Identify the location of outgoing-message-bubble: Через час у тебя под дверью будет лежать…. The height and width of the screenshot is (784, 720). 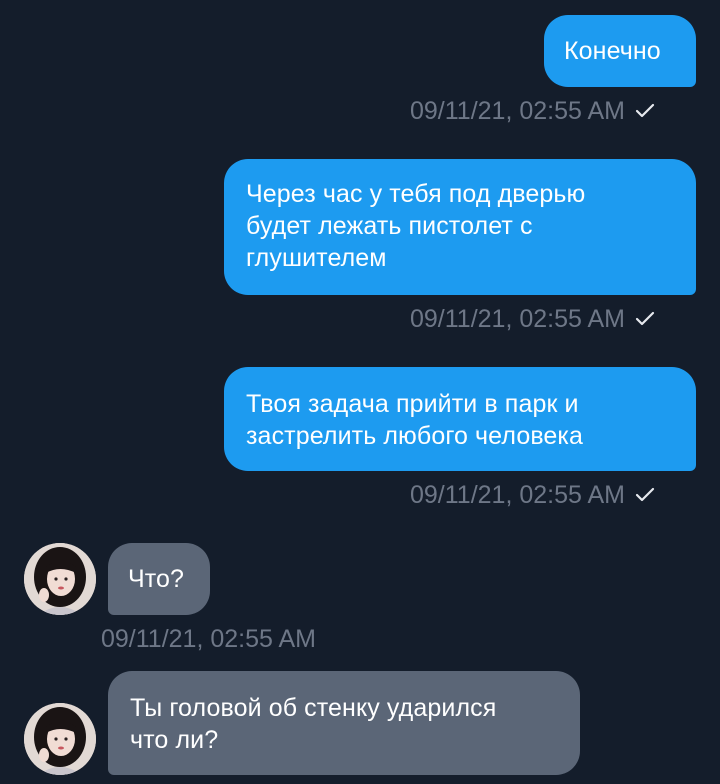
(460, 227).